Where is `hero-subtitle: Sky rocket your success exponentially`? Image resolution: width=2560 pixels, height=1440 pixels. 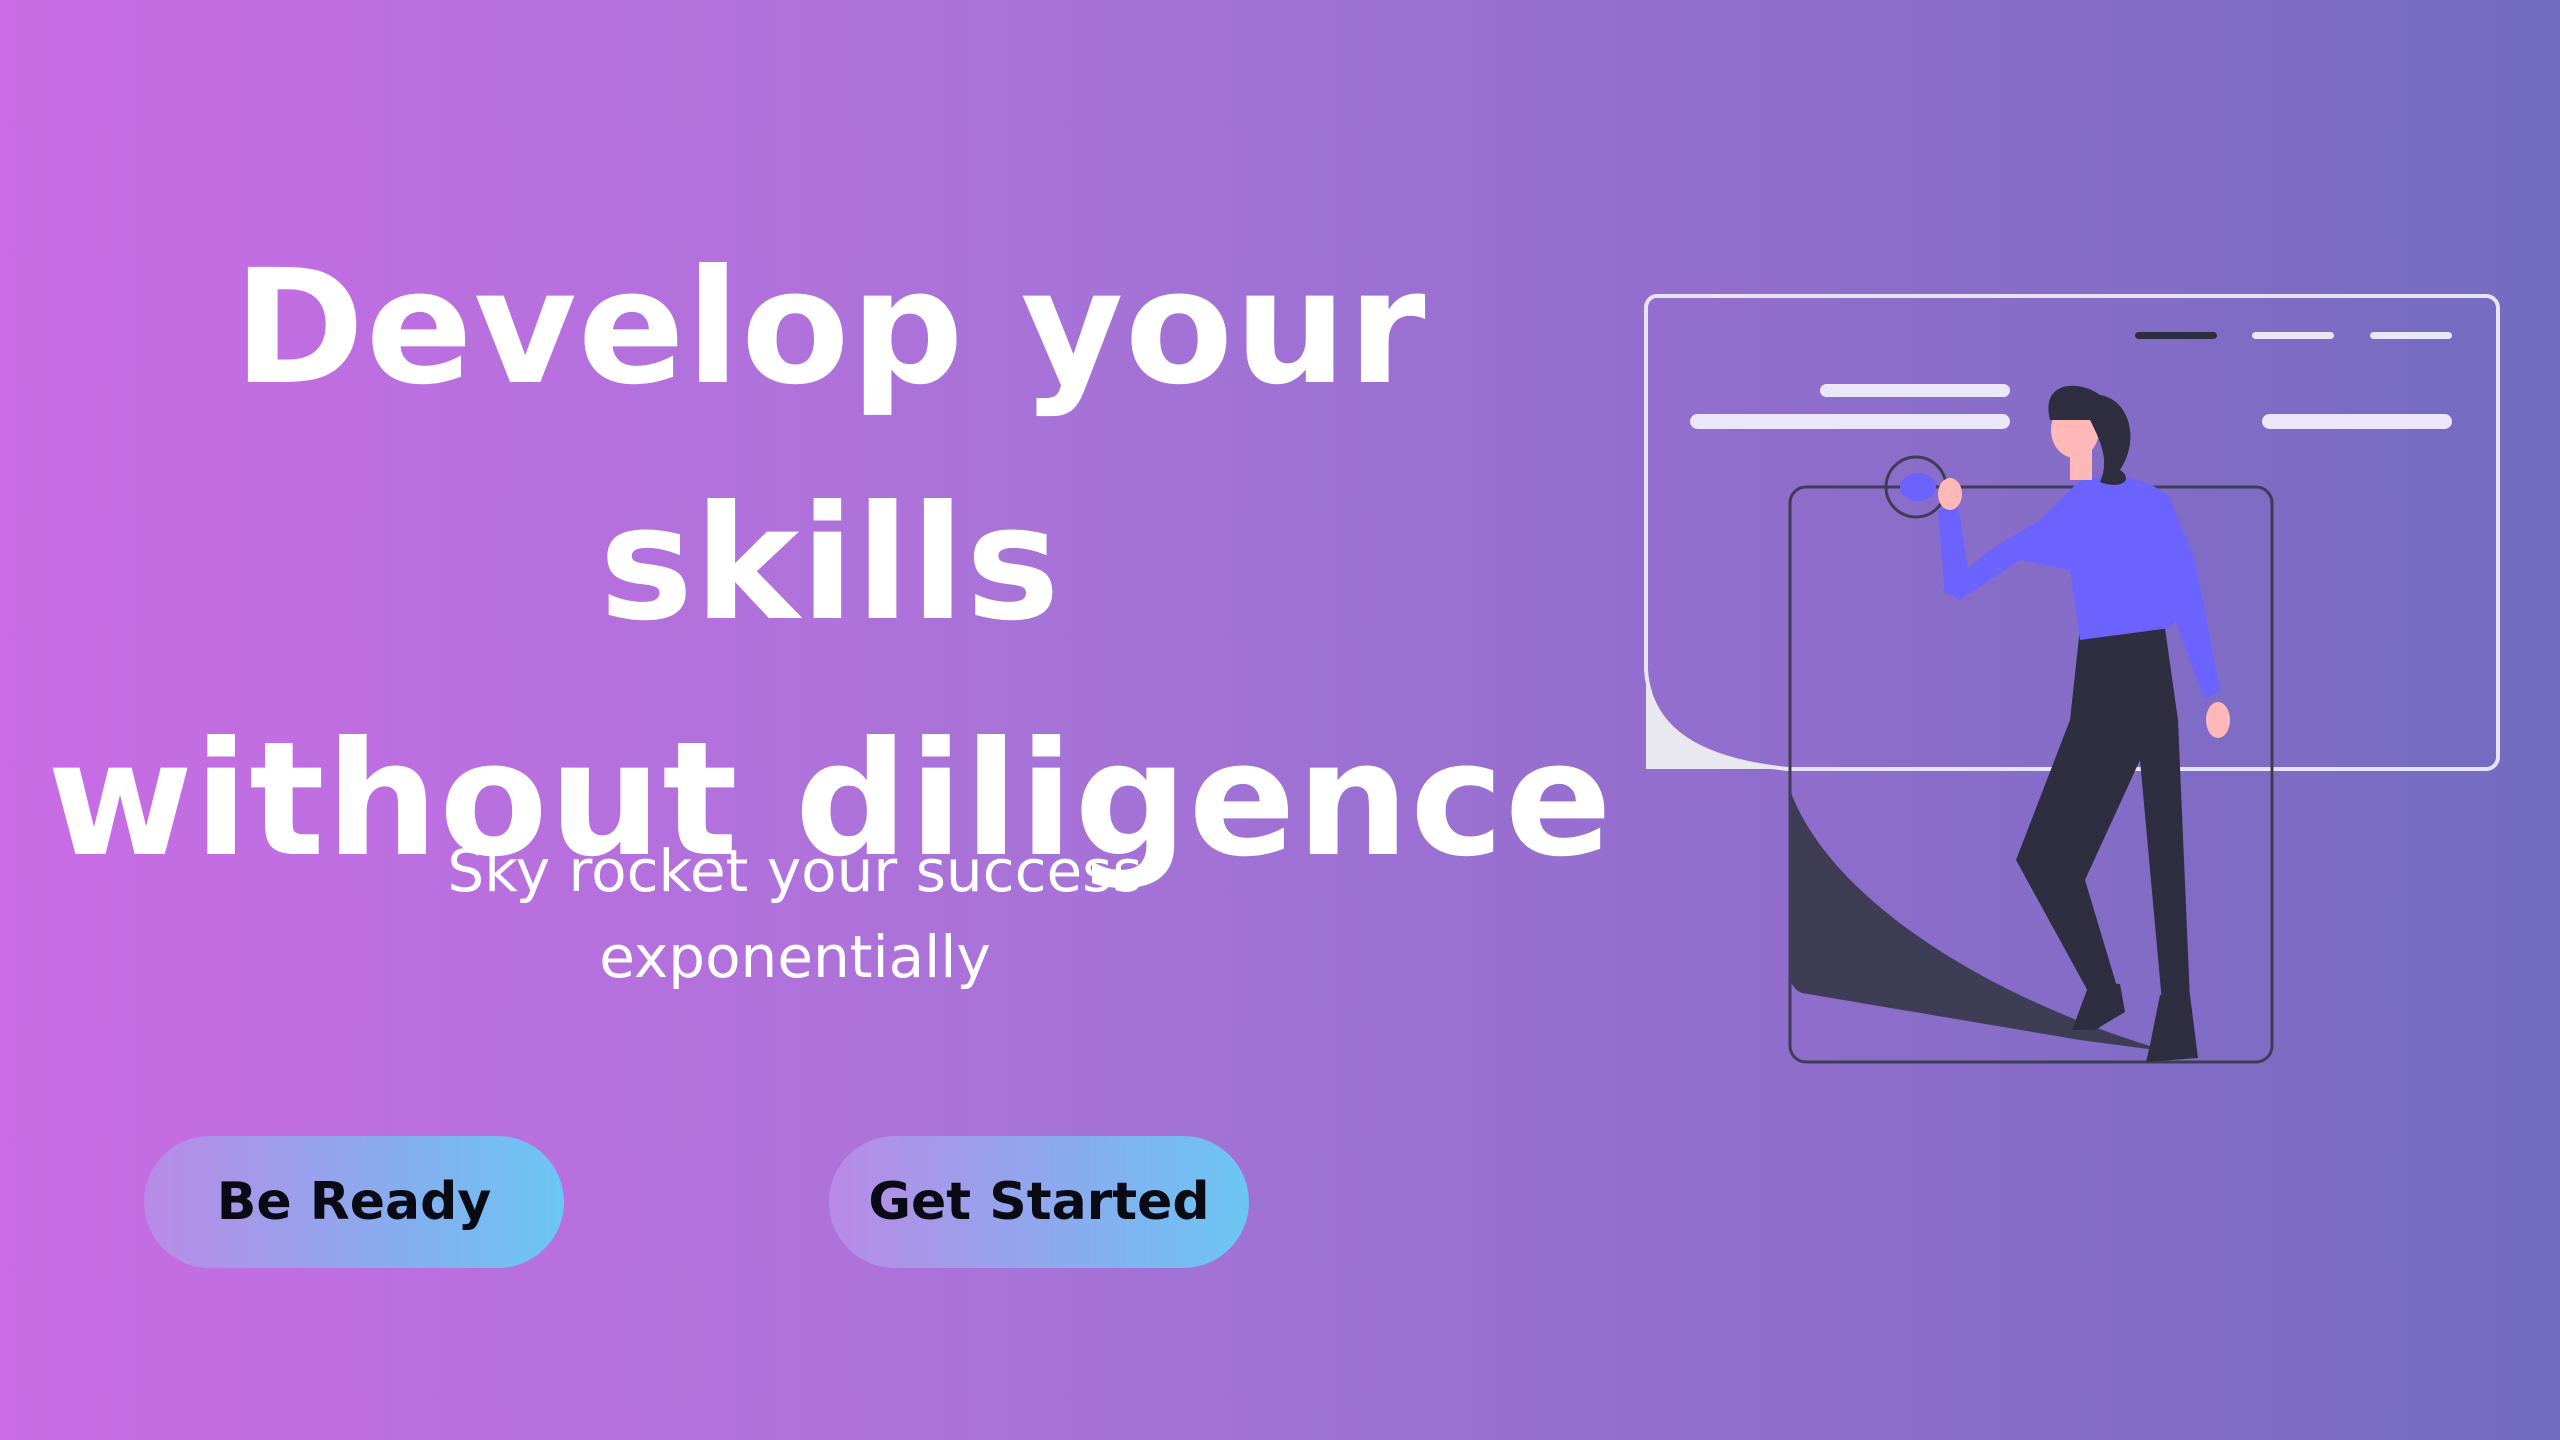 hero-subtitle: Sky rocket your success exponentially is located at coordinates (795, 914).